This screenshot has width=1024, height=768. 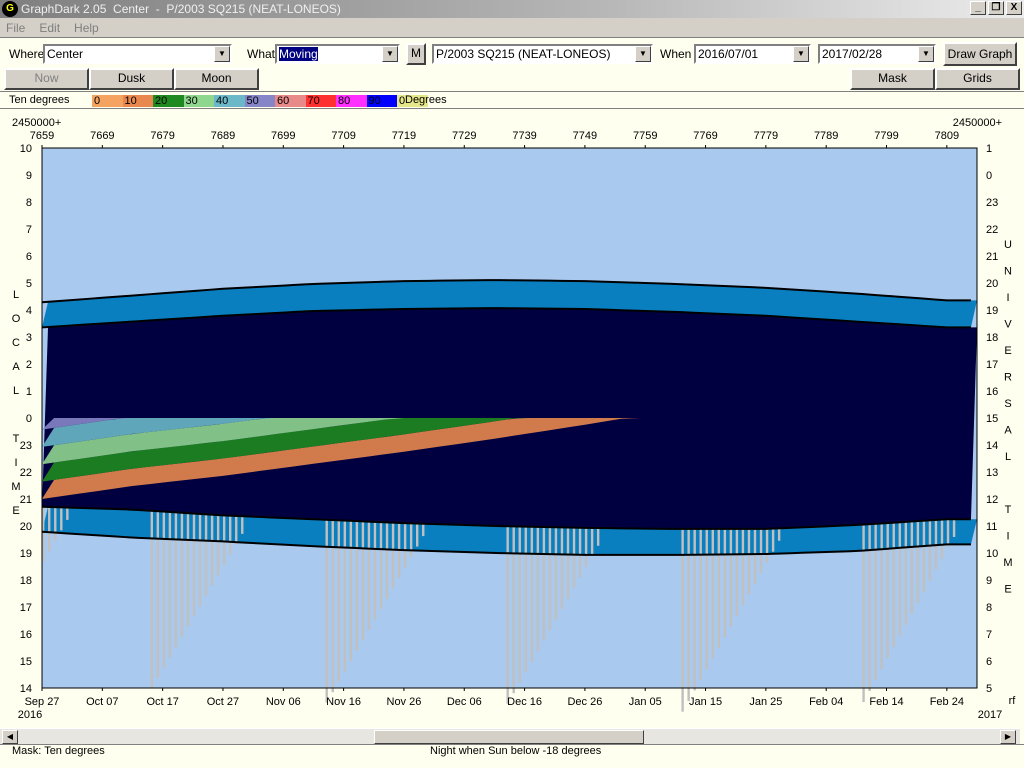 I want to click on what-label: What, so click(x=261, y=54).